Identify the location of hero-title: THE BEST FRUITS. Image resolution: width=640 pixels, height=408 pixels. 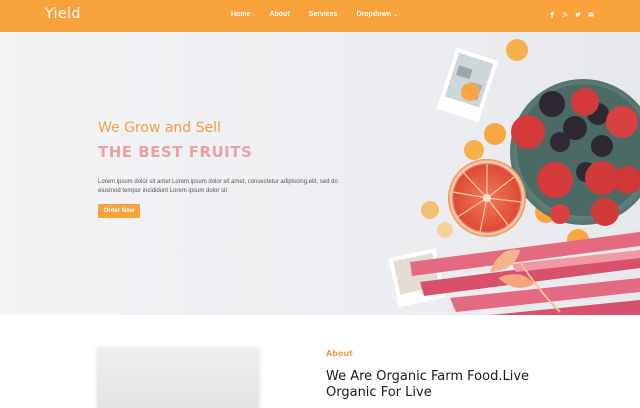
(175, 152).